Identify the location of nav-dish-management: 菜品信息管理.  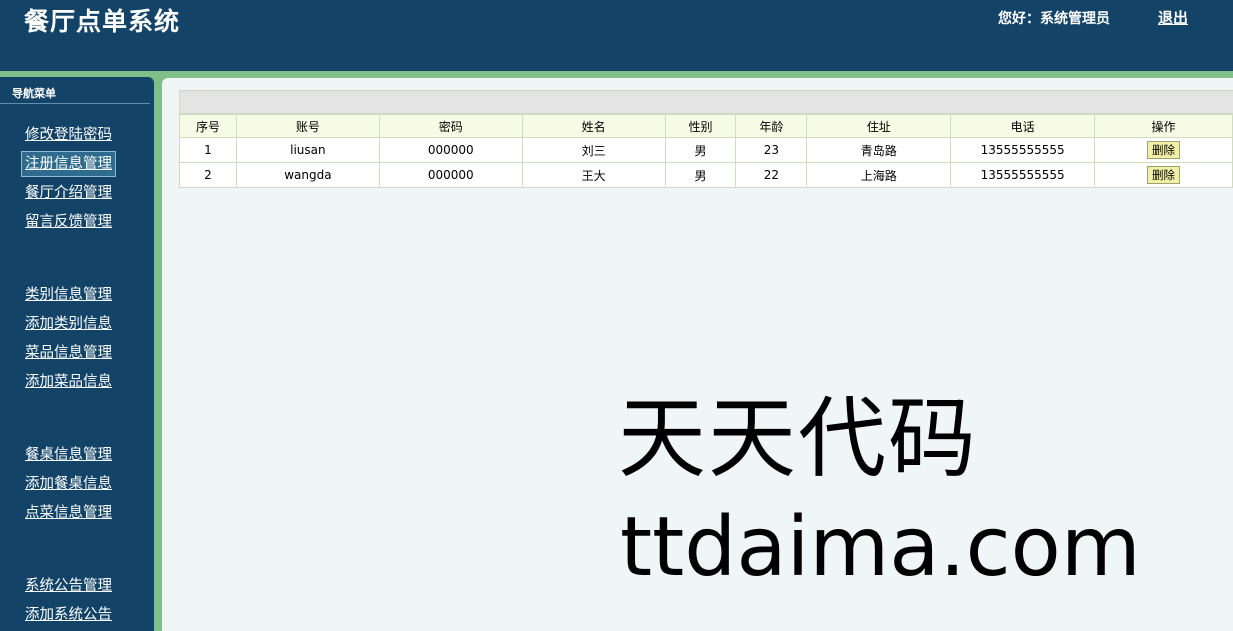
(68, 353).